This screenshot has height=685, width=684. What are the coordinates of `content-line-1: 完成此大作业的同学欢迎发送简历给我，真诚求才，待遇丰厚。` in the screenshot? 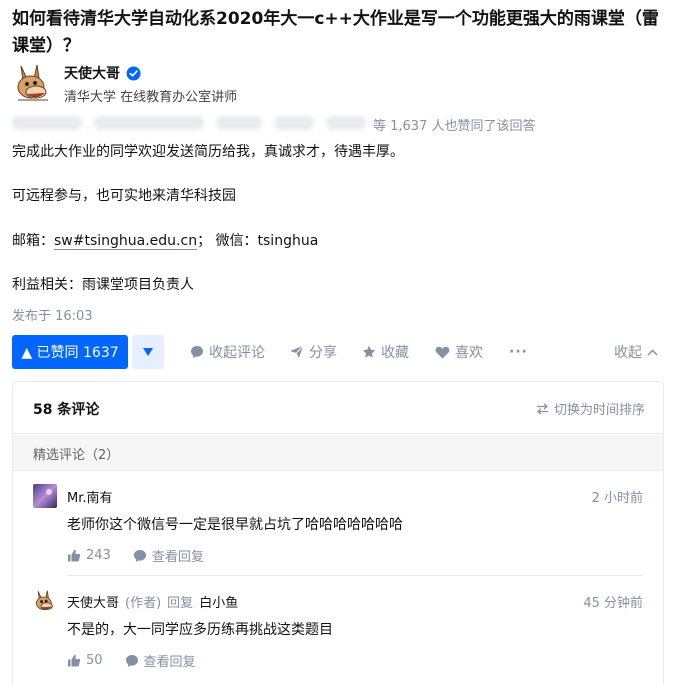 It's located at (208, 152).